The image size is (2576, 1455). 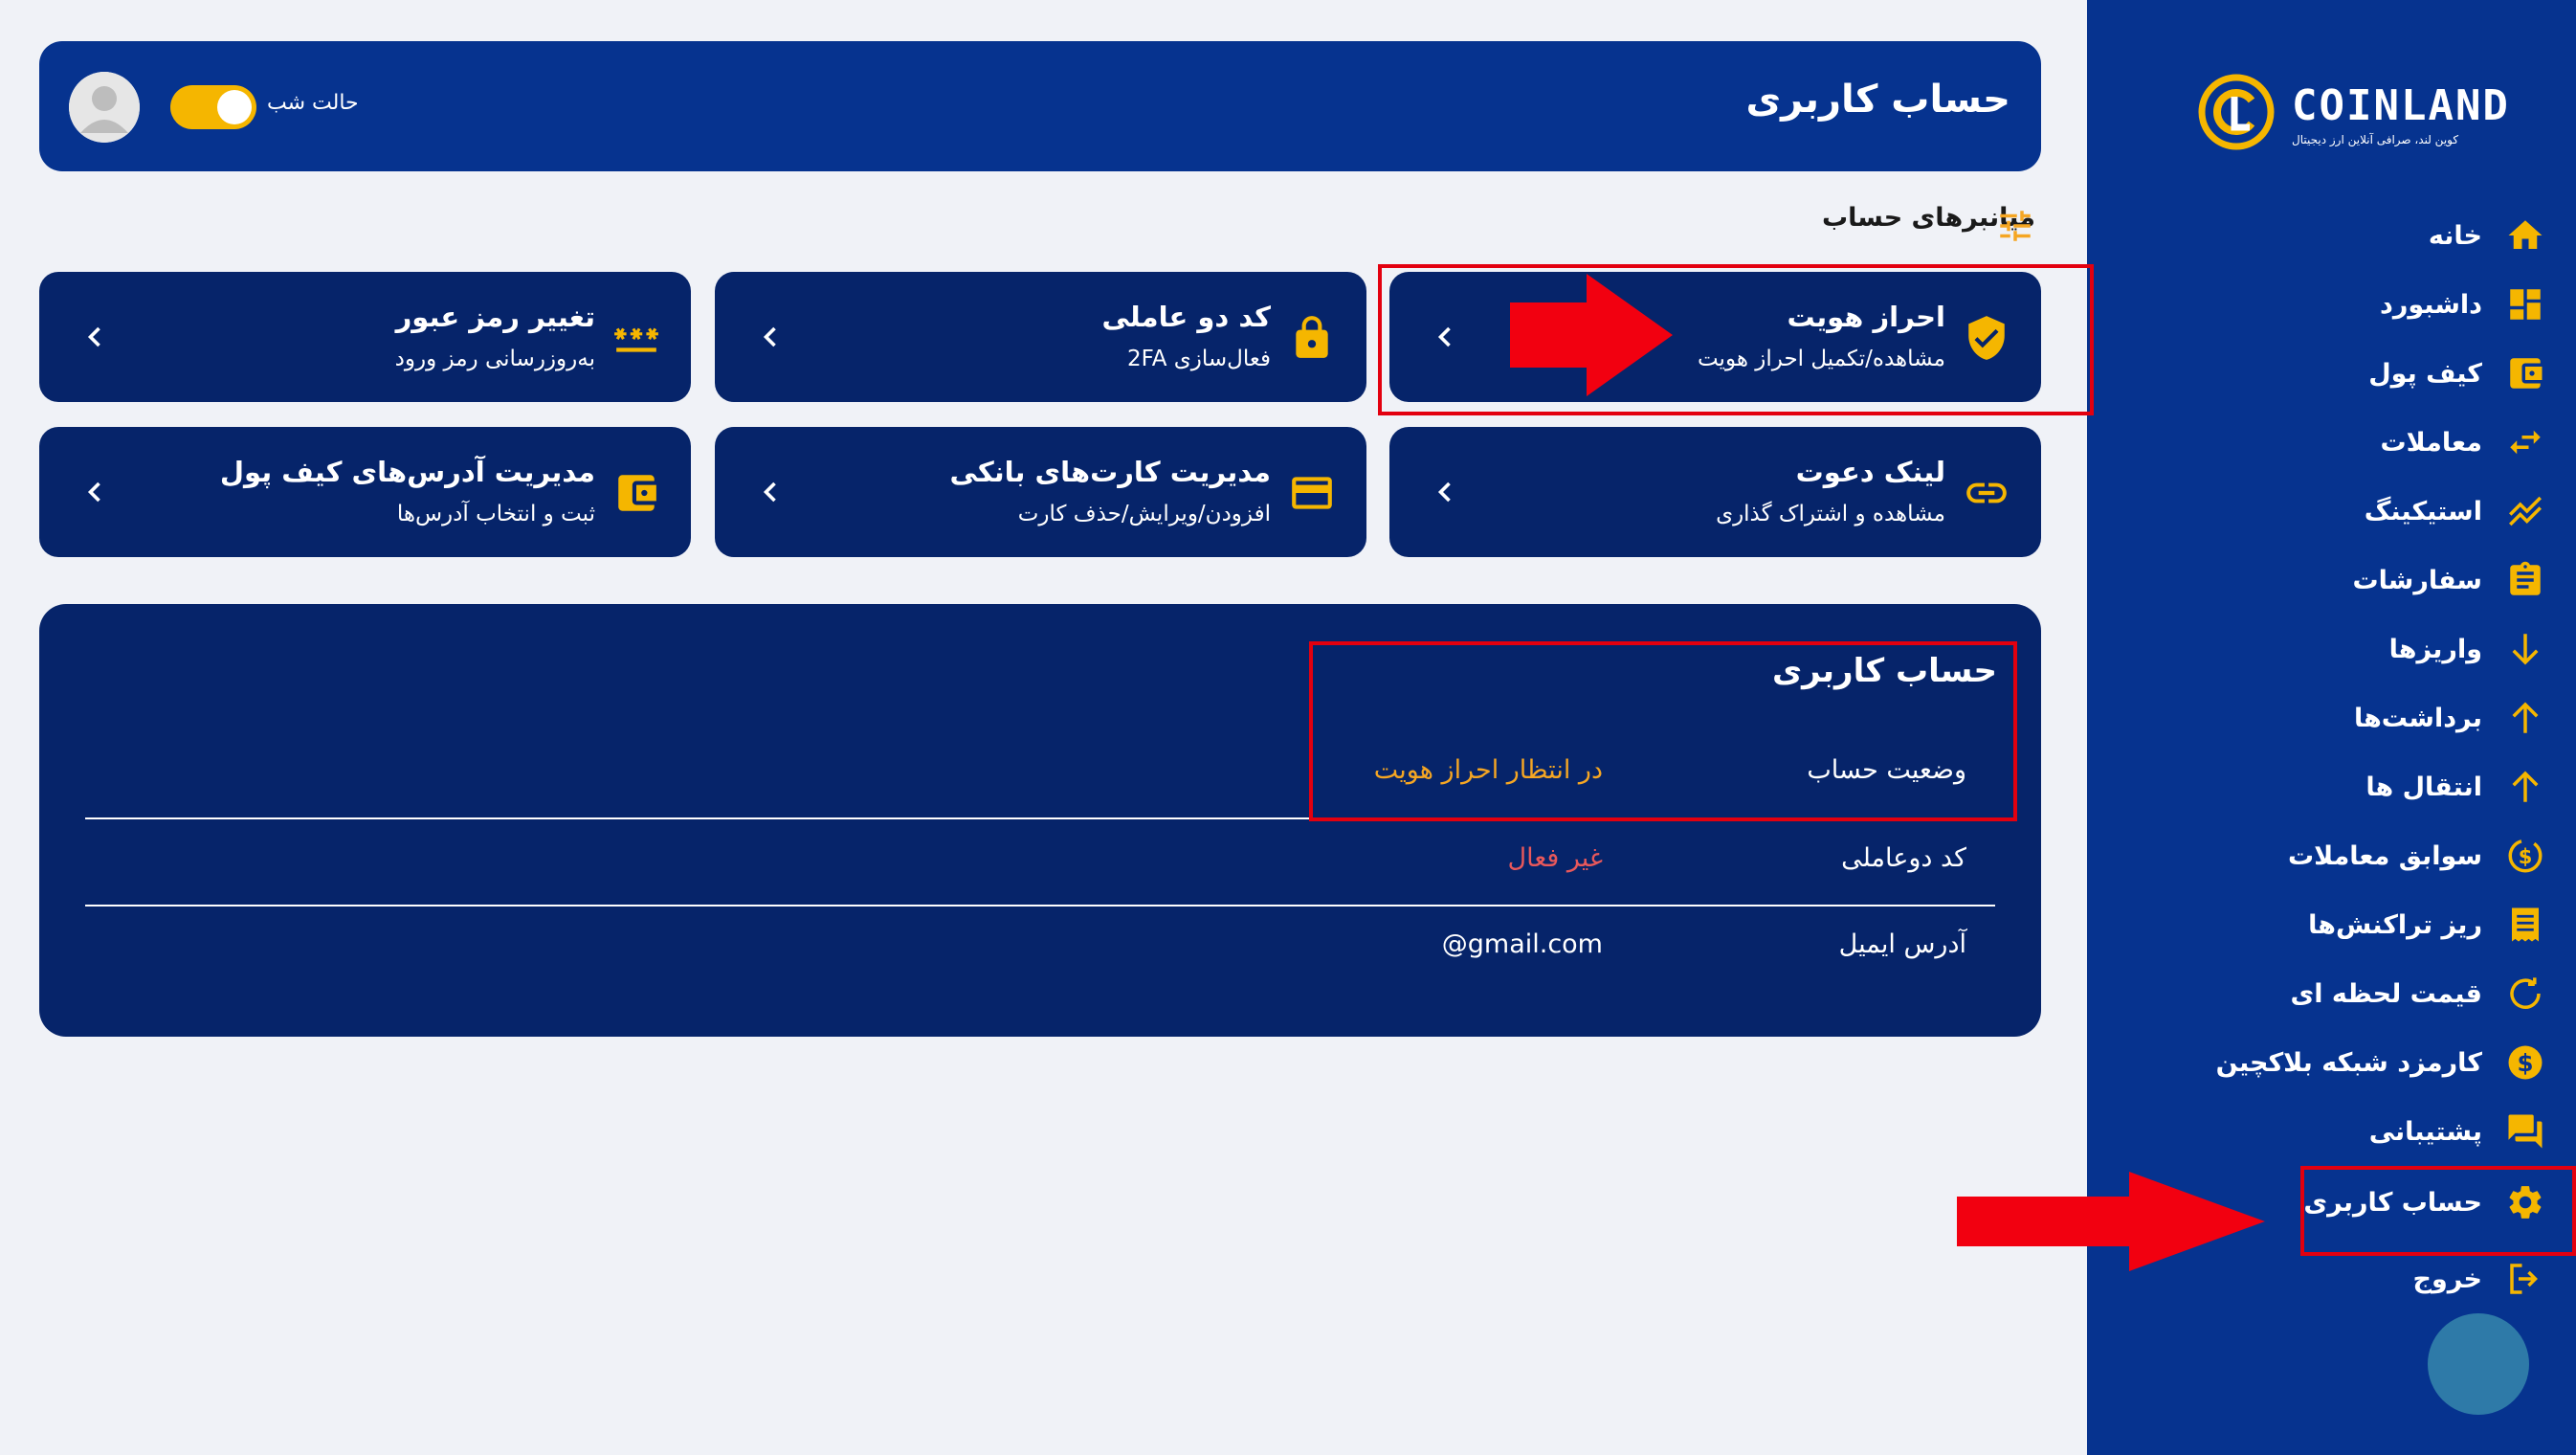 What do you see at coordinates (2015, 226) in the screenshot?
I see `tune-icon` at bounding box center [2015, 226].